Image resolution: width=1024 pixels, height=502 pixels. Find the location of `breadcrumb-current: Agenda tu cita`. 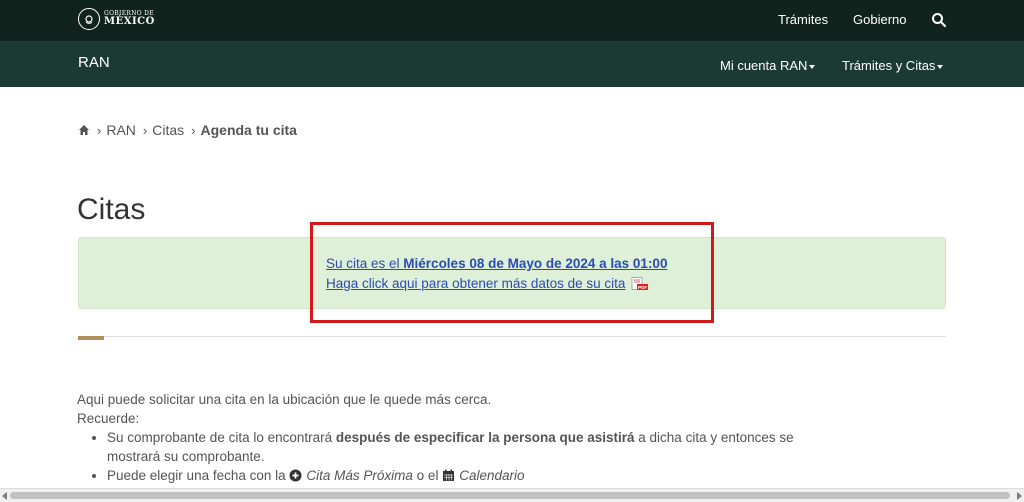

breadcrumb-current: Agenda tu cita is located at coordinates (248, 130).